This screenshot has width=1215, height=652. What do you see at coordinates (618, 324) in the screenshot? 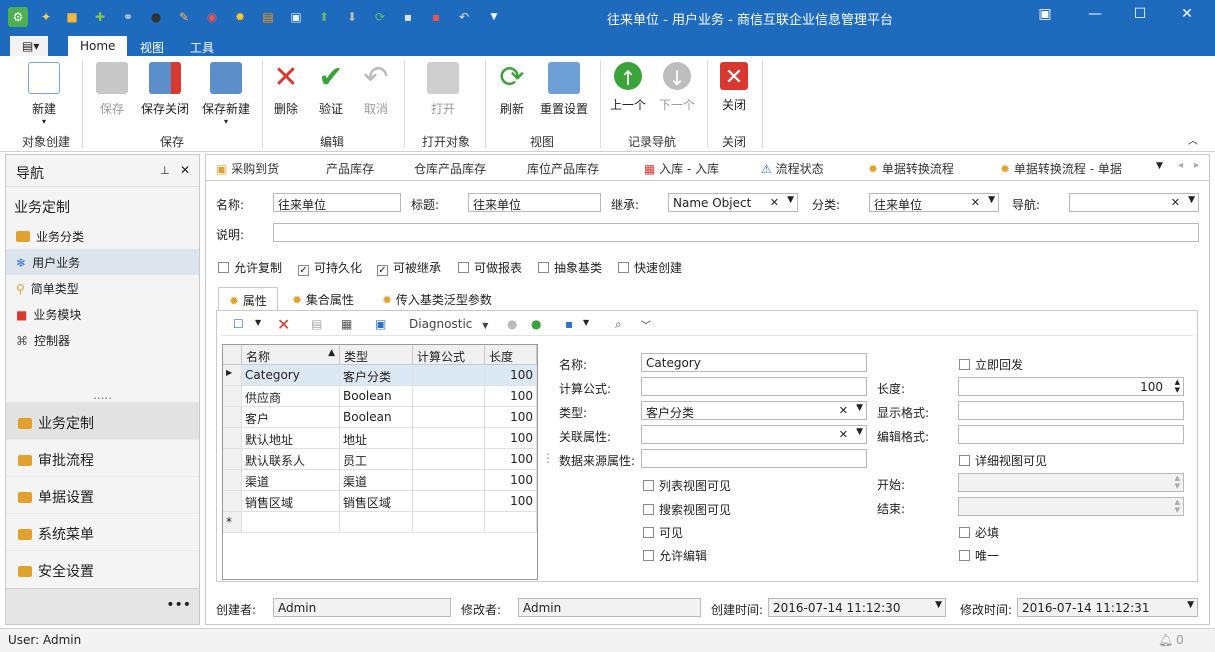
I see `search-icon: ⌕` at bounding box center [618, 324].